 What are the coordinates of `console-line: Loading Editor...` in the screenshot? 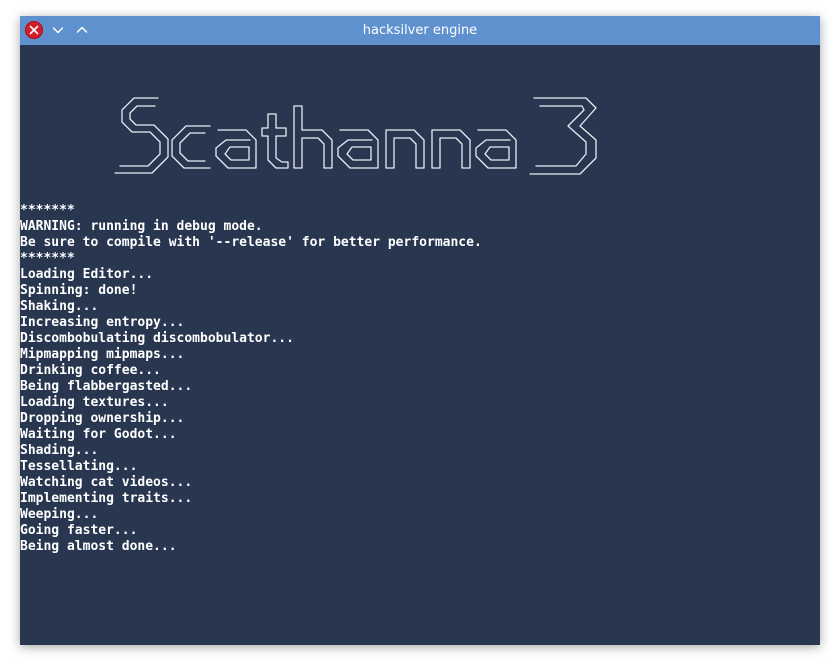 It's located at (87, 274).